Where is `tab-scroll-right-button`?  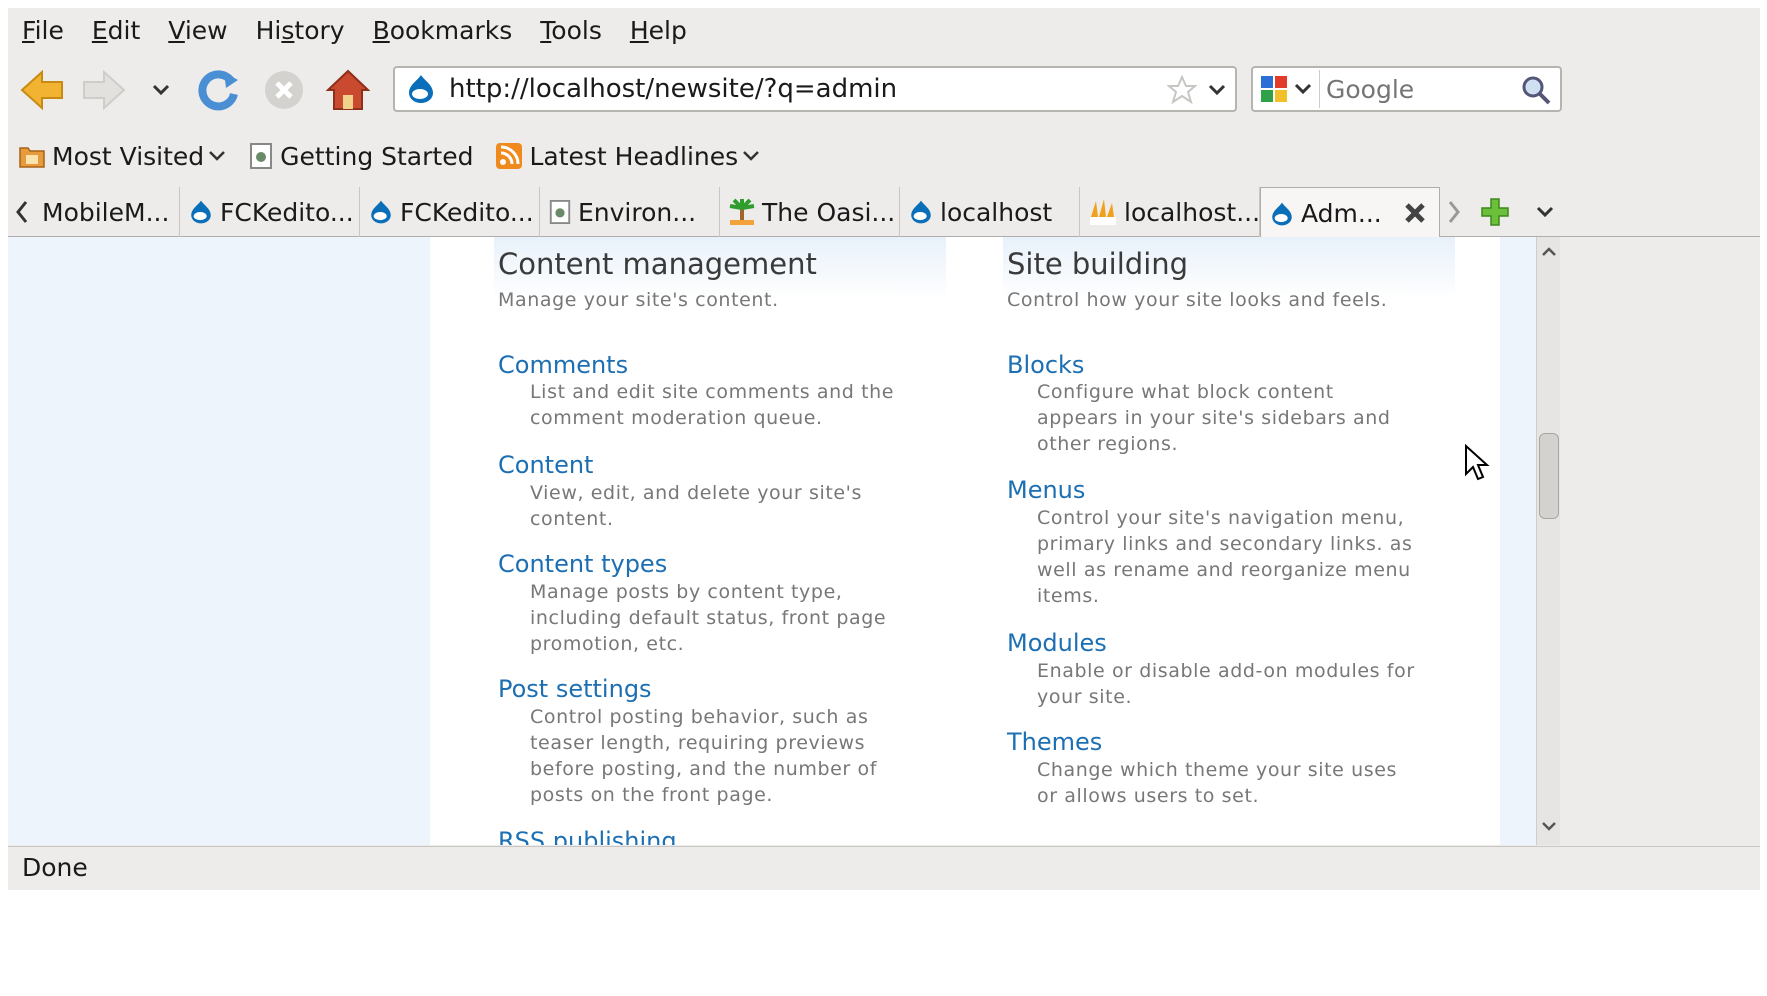
tab-scroll-right-button is located at coordinates (1454, 212).